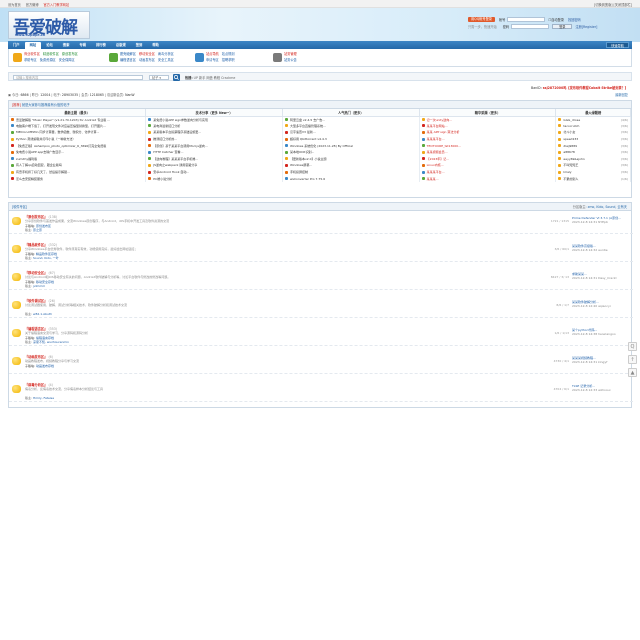 This screenshot has height=640, width=640. Describe the element at coordinates (562, 26) in the screenshot. I see `login-button: 登录` at that location.